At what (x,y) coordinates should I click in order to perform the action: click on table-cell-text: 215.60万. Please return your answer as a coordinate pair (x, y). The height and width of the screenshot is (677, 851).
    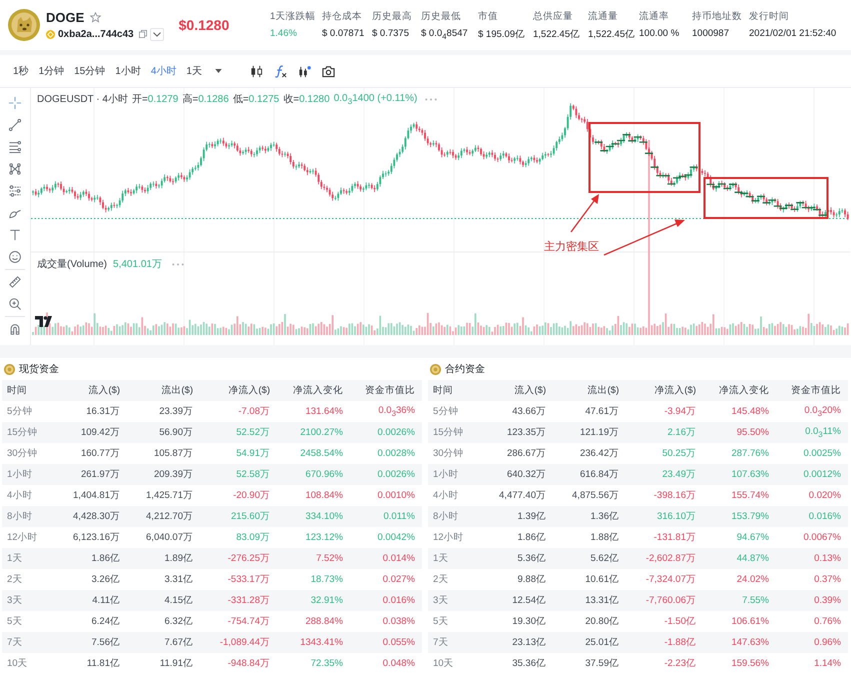
    Looking at the image, I should click on (250, 516).